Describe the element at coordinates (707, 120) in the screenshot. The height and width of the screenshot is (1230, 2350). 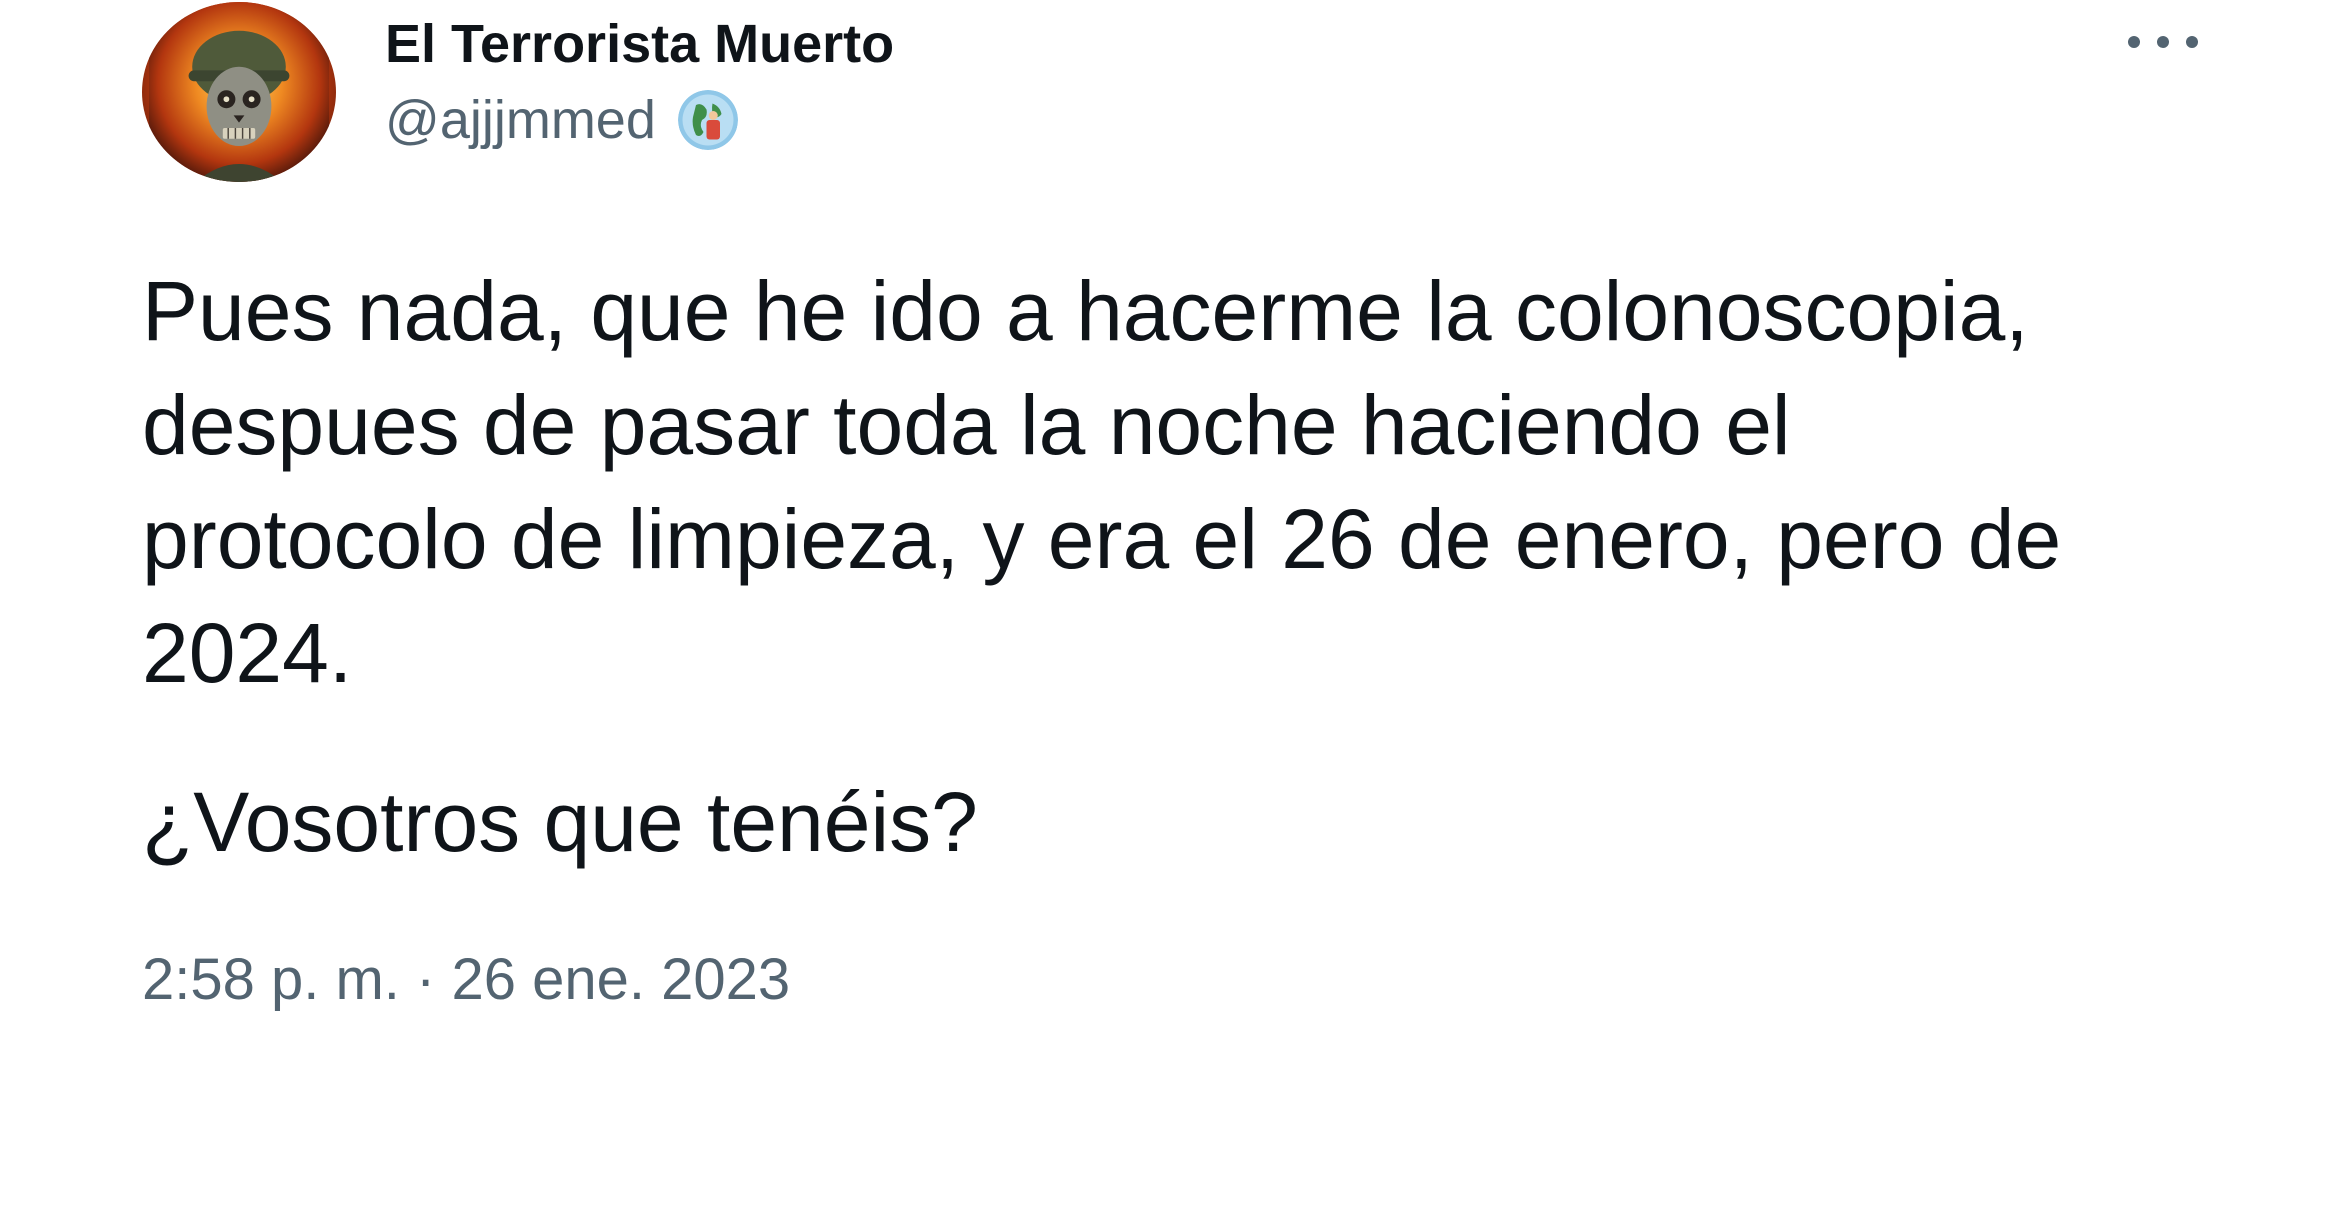
I see `globe-badge-icon` at that location.